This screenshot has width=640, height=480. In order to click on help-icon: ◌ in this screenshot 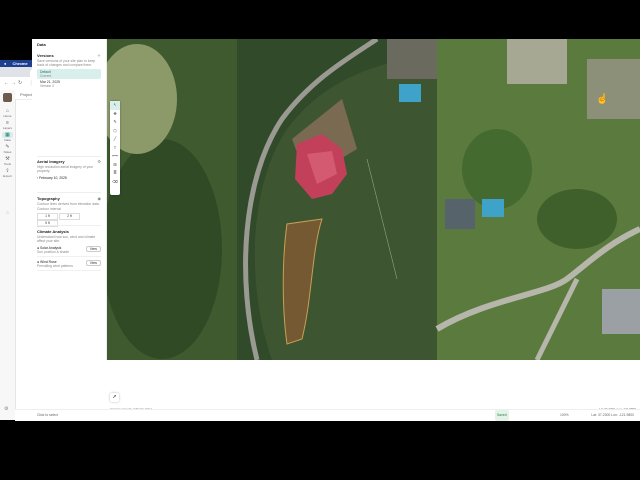, I will do `click(7, 213)`.